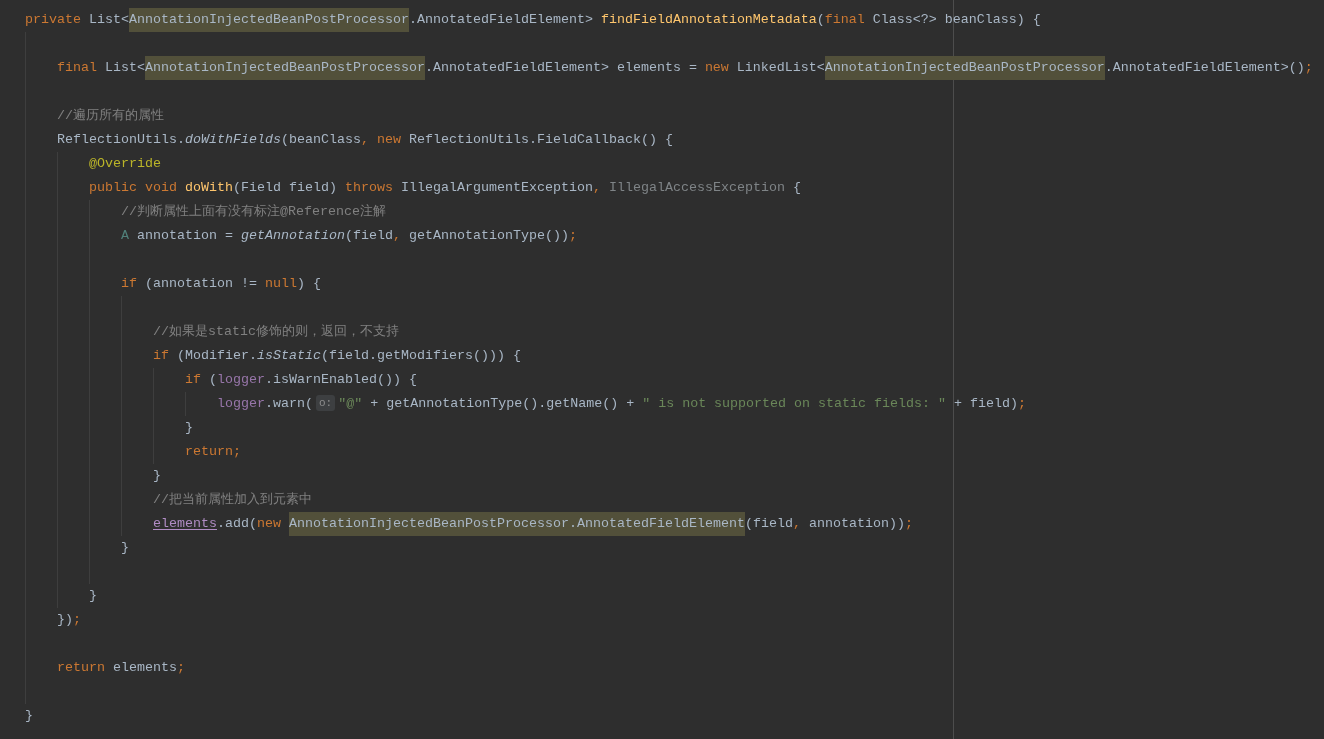 This screenshot has width=1324, height=739. I want to click on parameter-hint: o:, so click(326, 403).